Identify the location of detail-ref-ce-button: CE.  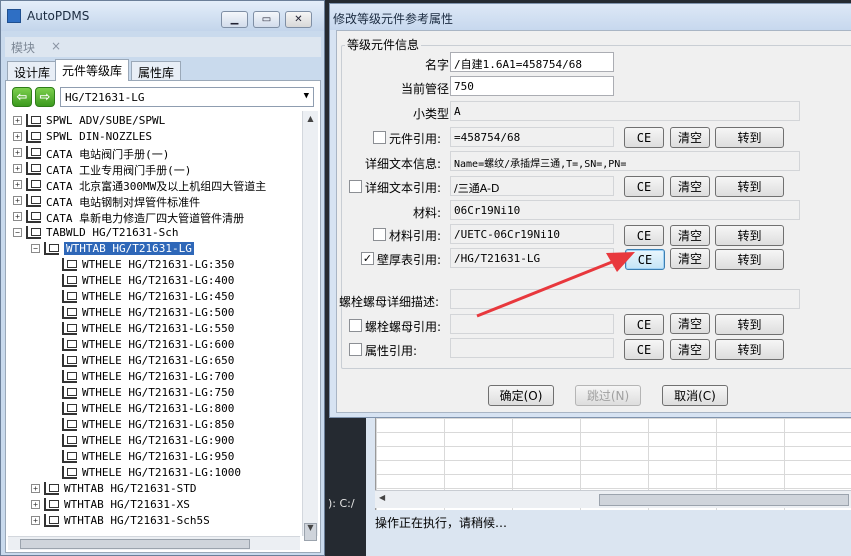
(644, 186).